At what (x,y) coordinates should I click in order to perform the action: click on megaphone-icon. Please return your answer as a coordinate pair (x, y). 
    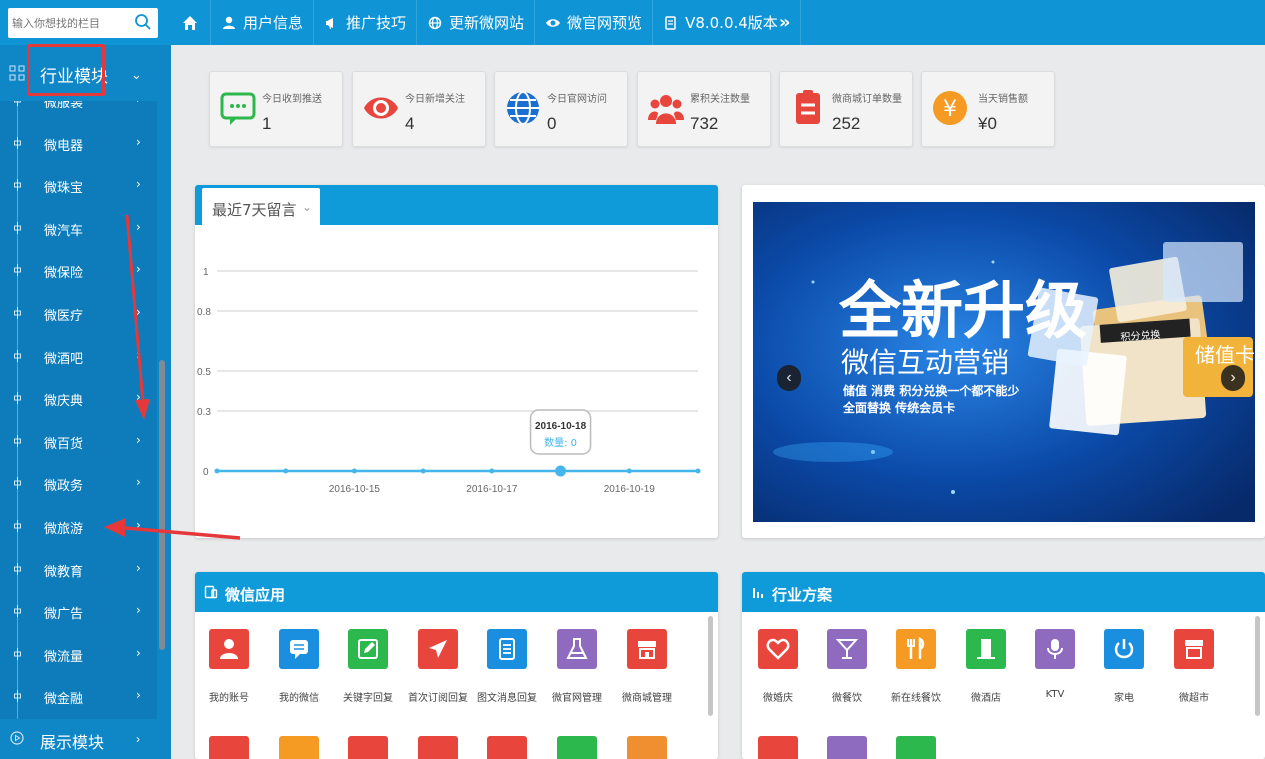
    Looking at the image, I should click on (330, 23).